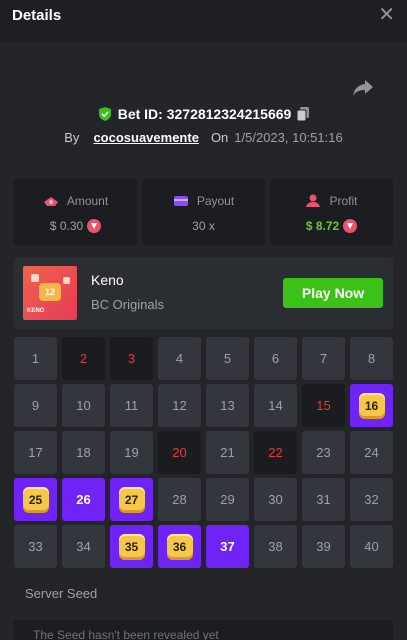 Image resolution: width=407 pixels, height=640 pixels. What do you see at coordinates (227, 405) in the screenshot?
I see `keno-cell: 13` at bounding box center [227, 405].